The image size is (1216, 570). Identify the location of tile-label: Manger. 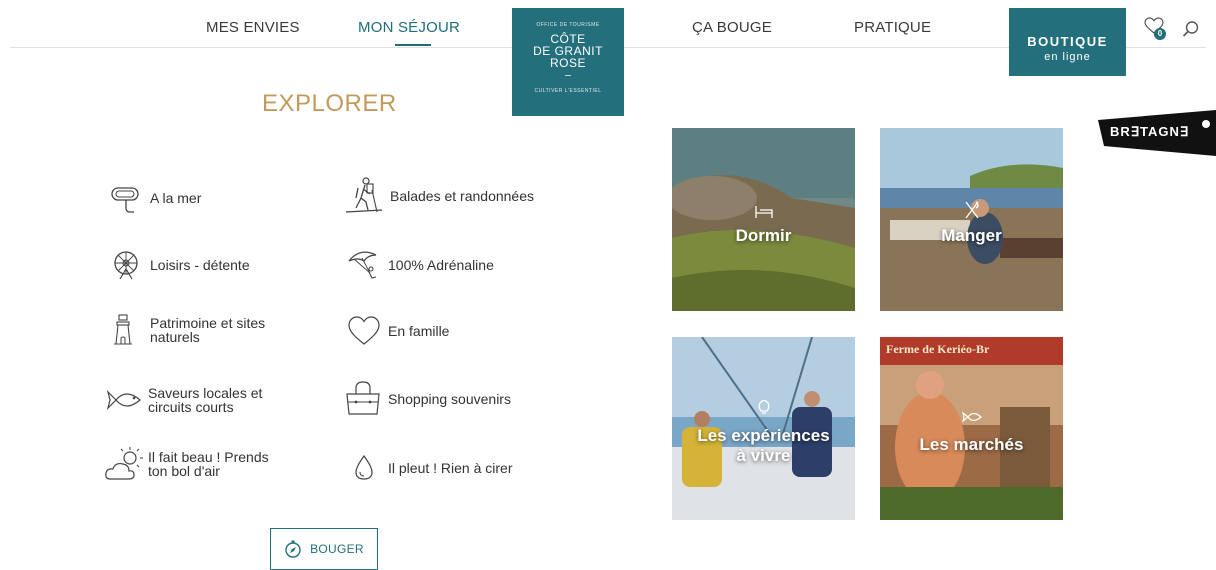
(971, 235).